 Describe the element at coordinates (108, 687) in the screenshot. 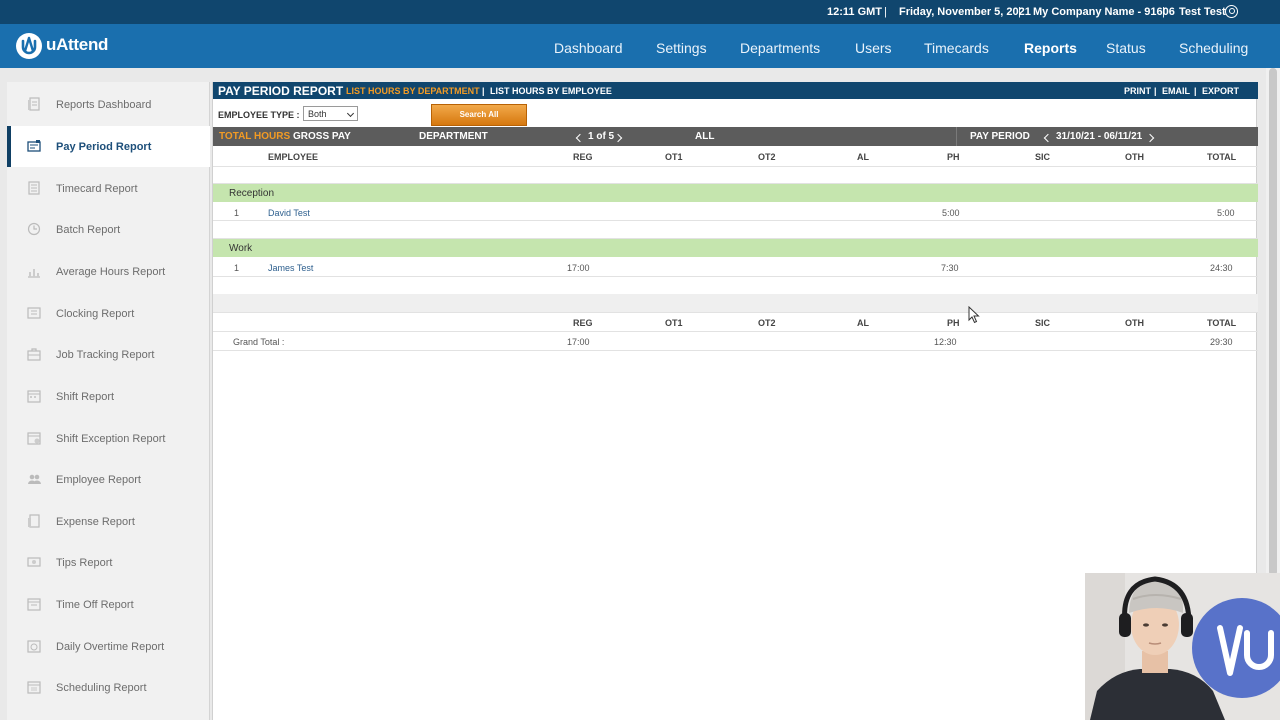

I see `sidebar-item-scheduling-report: Scheduling Report` at that location.